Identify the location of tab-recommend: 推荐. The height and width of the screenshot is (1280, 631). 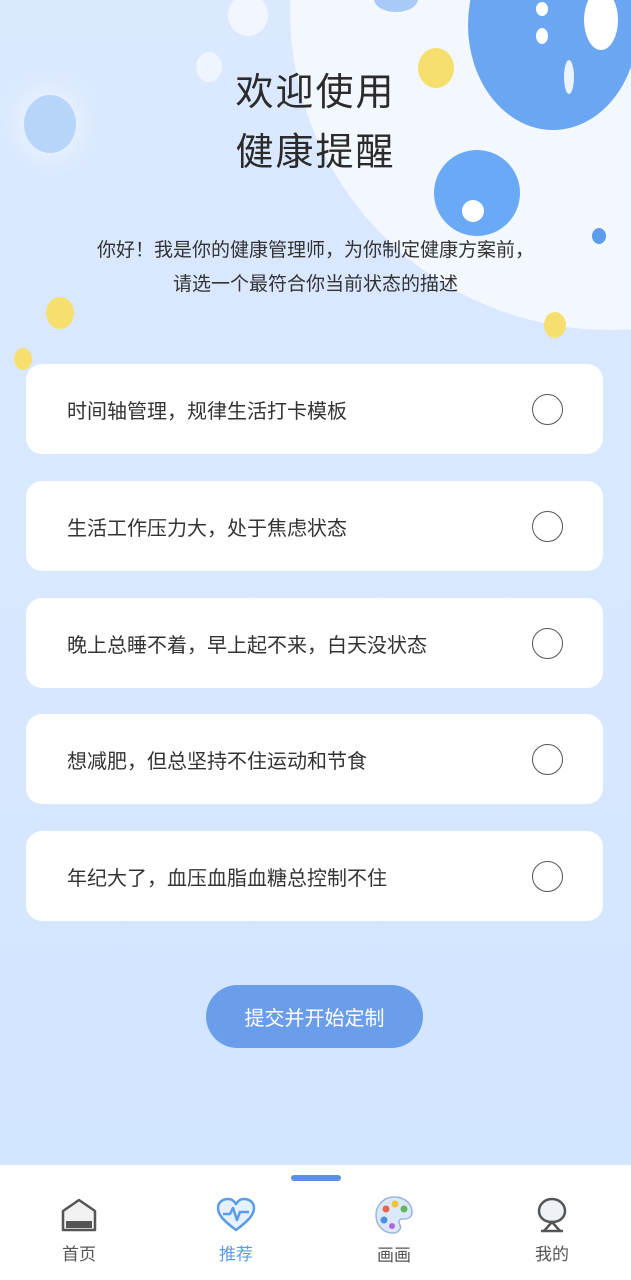
(236, 1230).